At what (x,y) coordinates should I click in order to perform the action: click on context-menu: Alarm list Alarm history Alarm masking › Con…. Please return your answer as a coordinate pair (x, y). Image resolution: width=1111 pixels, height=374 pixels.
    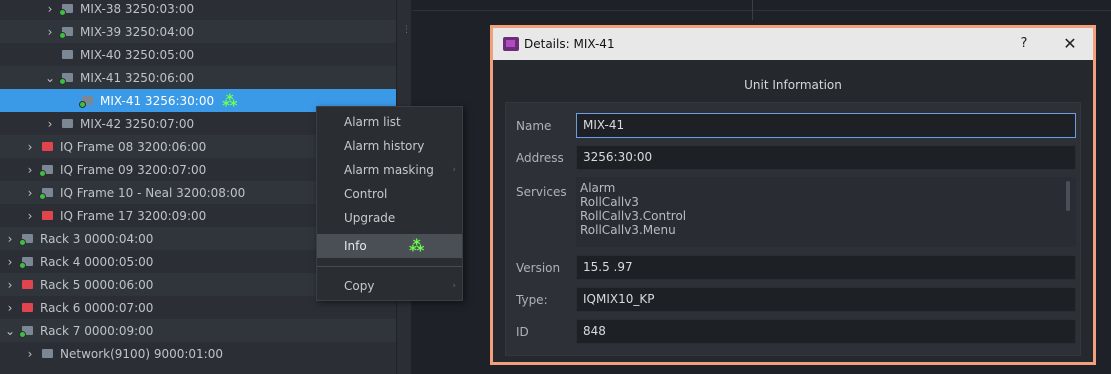
    Looking at the image, I should click on (389, 203).